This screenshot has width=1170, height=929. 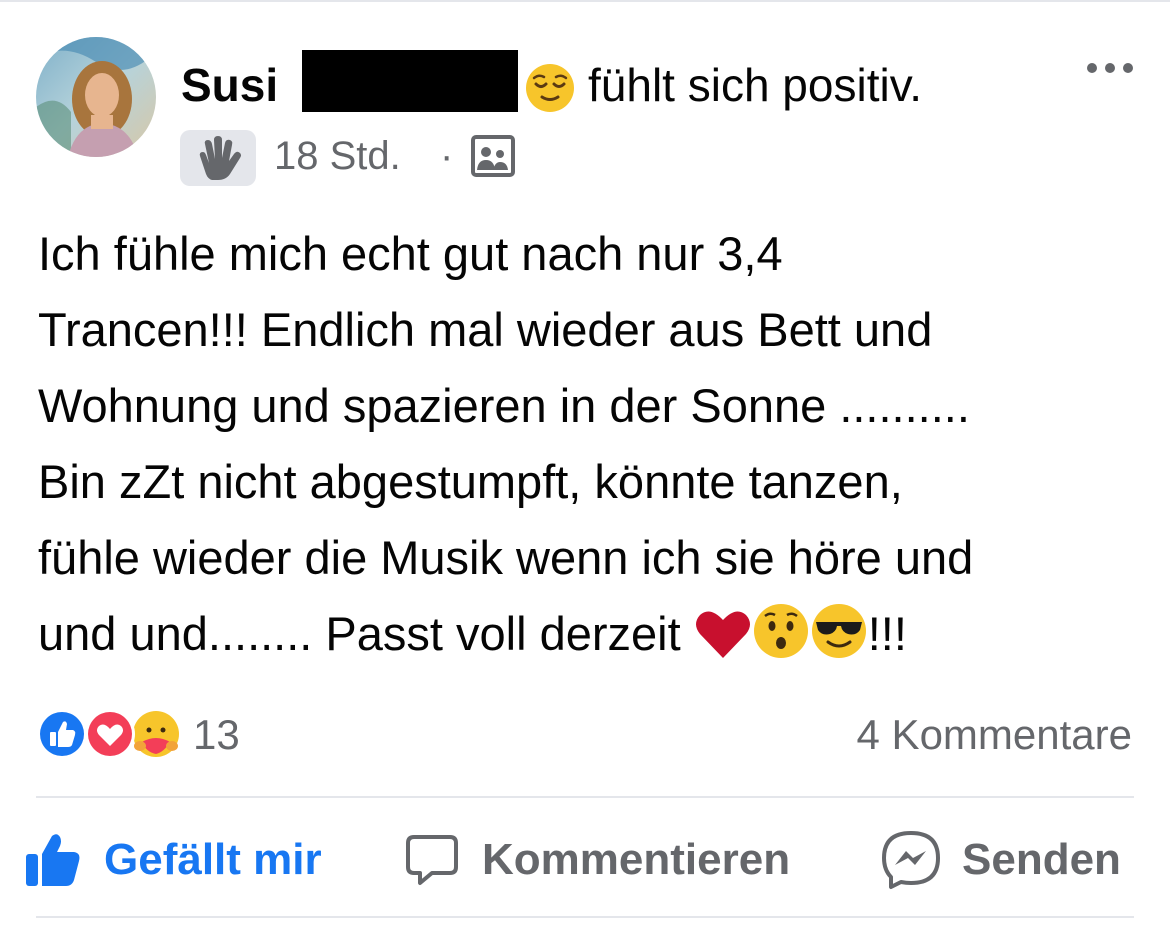 I want to click on sunglasses-face-icon, so click(x=839, y=642).